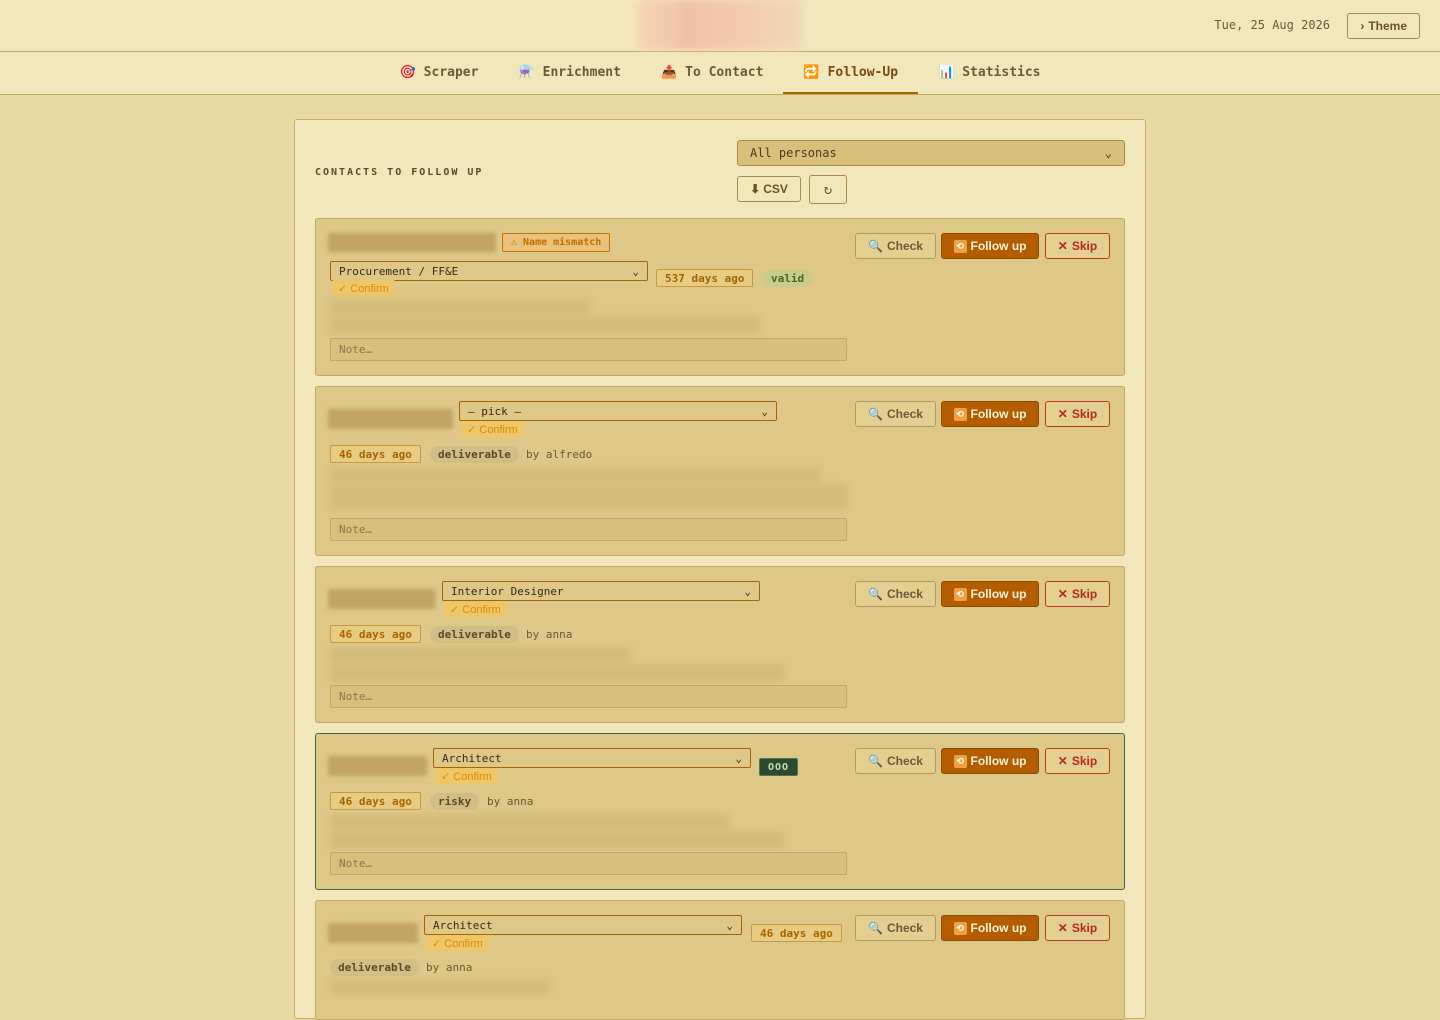  I want to click on role-value: Procurement / FF&E, so click(399, 271).